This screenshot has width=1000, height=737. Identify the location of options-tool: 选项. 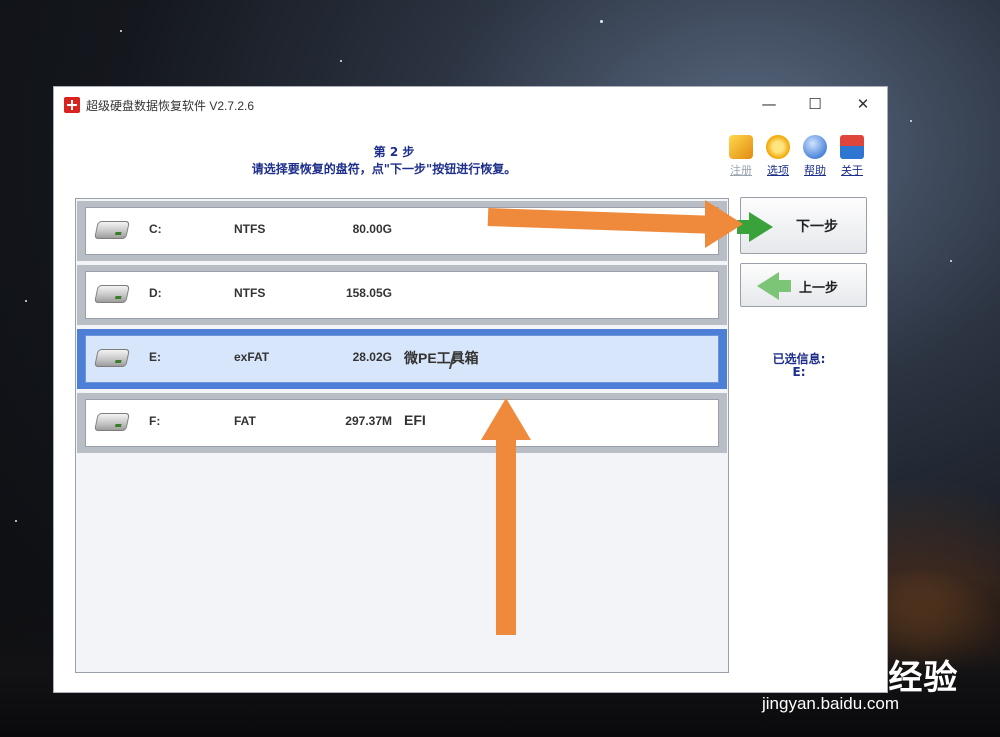
(778, 156).